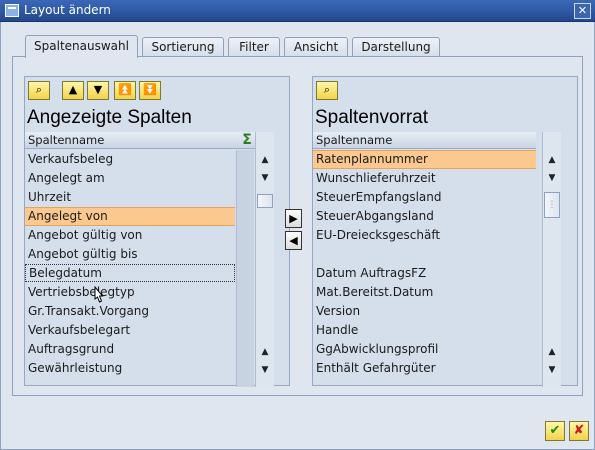  I want to click on list-item: Belegdatum, so click(130, 273).